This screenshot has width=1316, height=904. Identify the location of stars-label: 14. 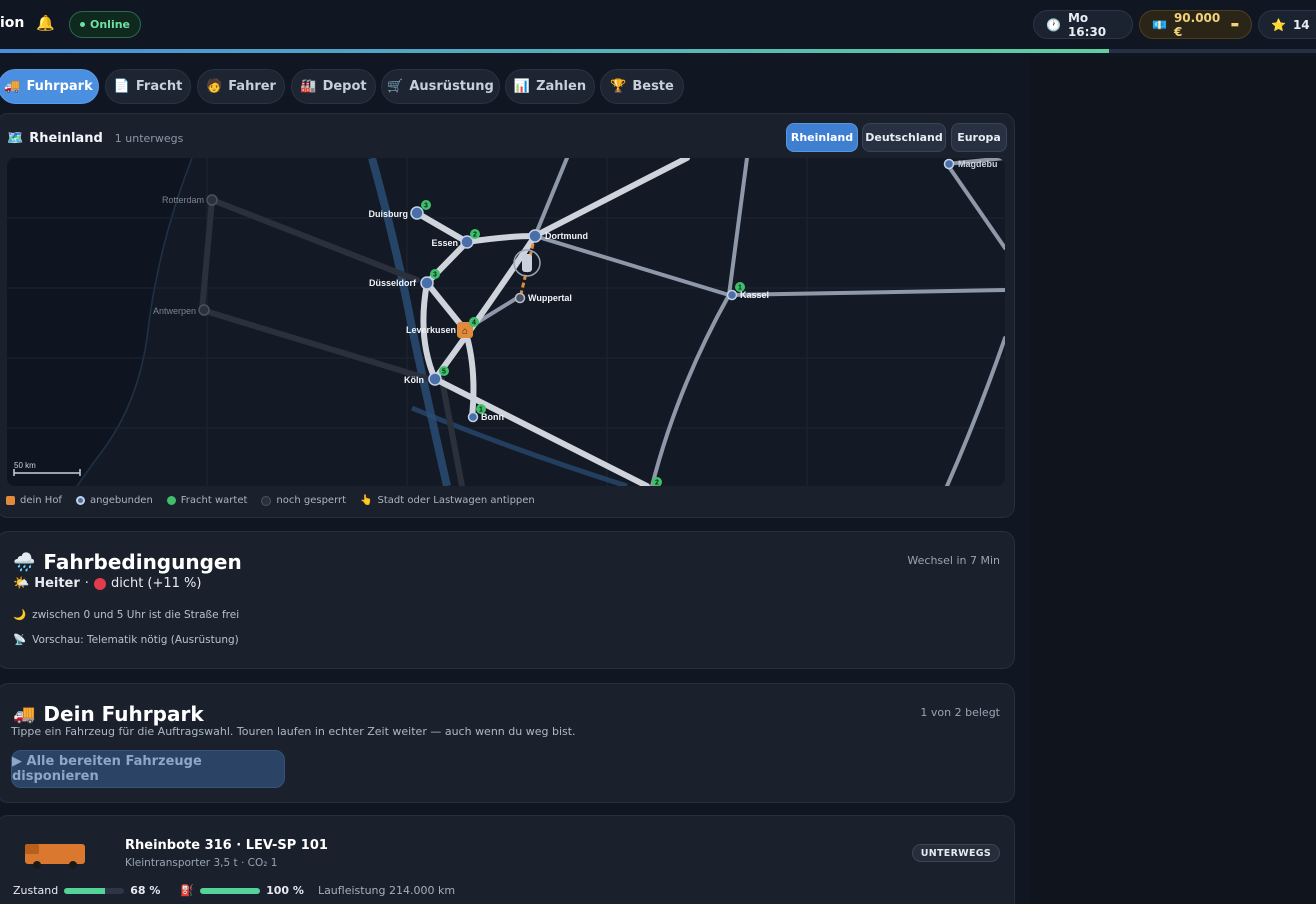
(1301, 24).